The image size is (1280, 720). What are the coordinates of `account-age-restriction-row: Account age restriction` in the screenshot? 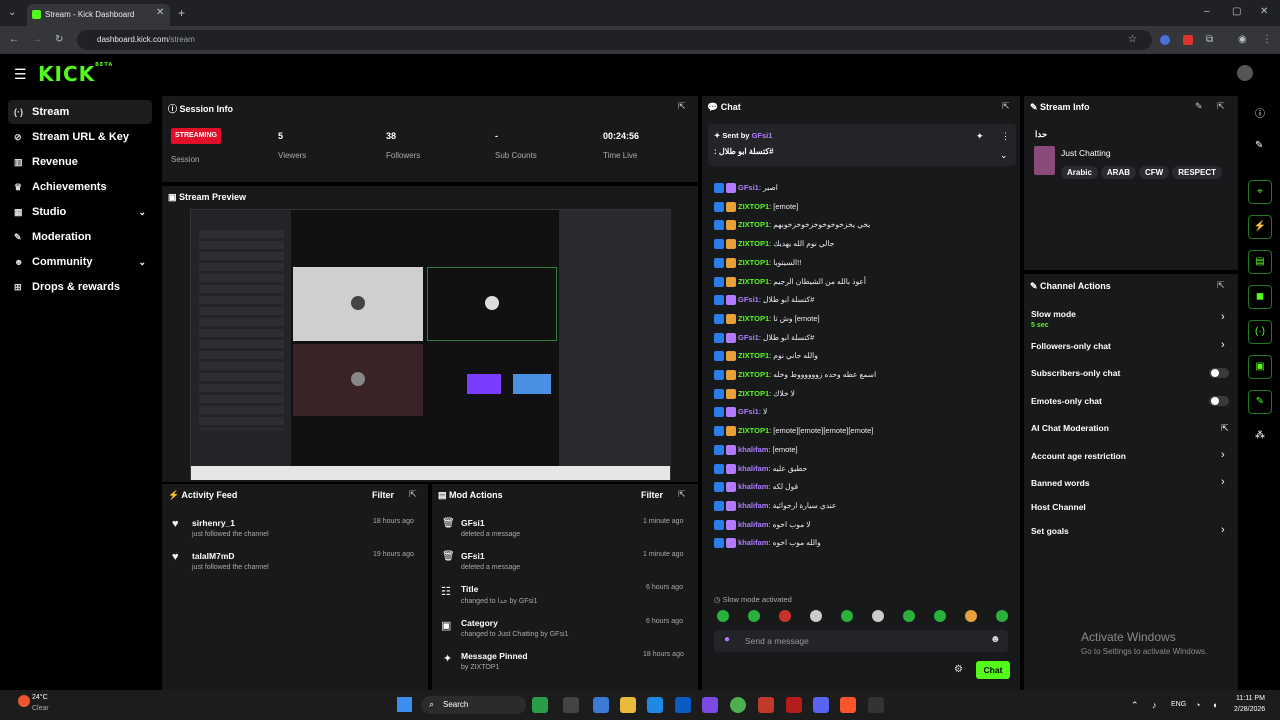 It's located at (1131, 456).